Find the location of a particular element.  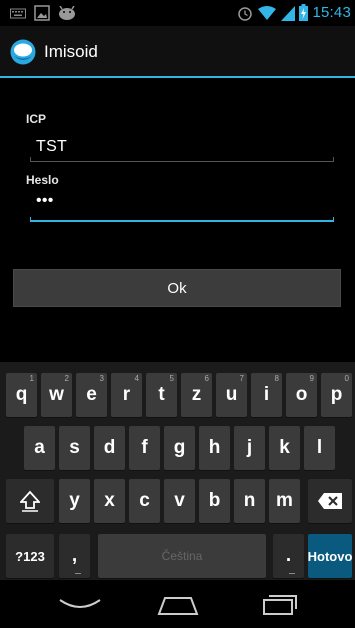

recent-apps-icon is located at coordinates (280, 604).